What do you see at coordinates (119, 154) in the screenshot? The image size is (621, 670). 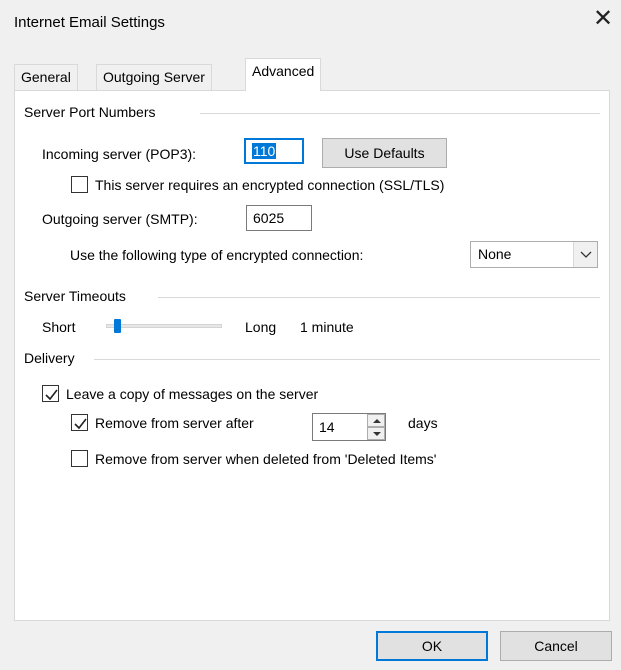 I see `incoming-server-label: Incoming server (POP3):` at bounding box center [119, 154].